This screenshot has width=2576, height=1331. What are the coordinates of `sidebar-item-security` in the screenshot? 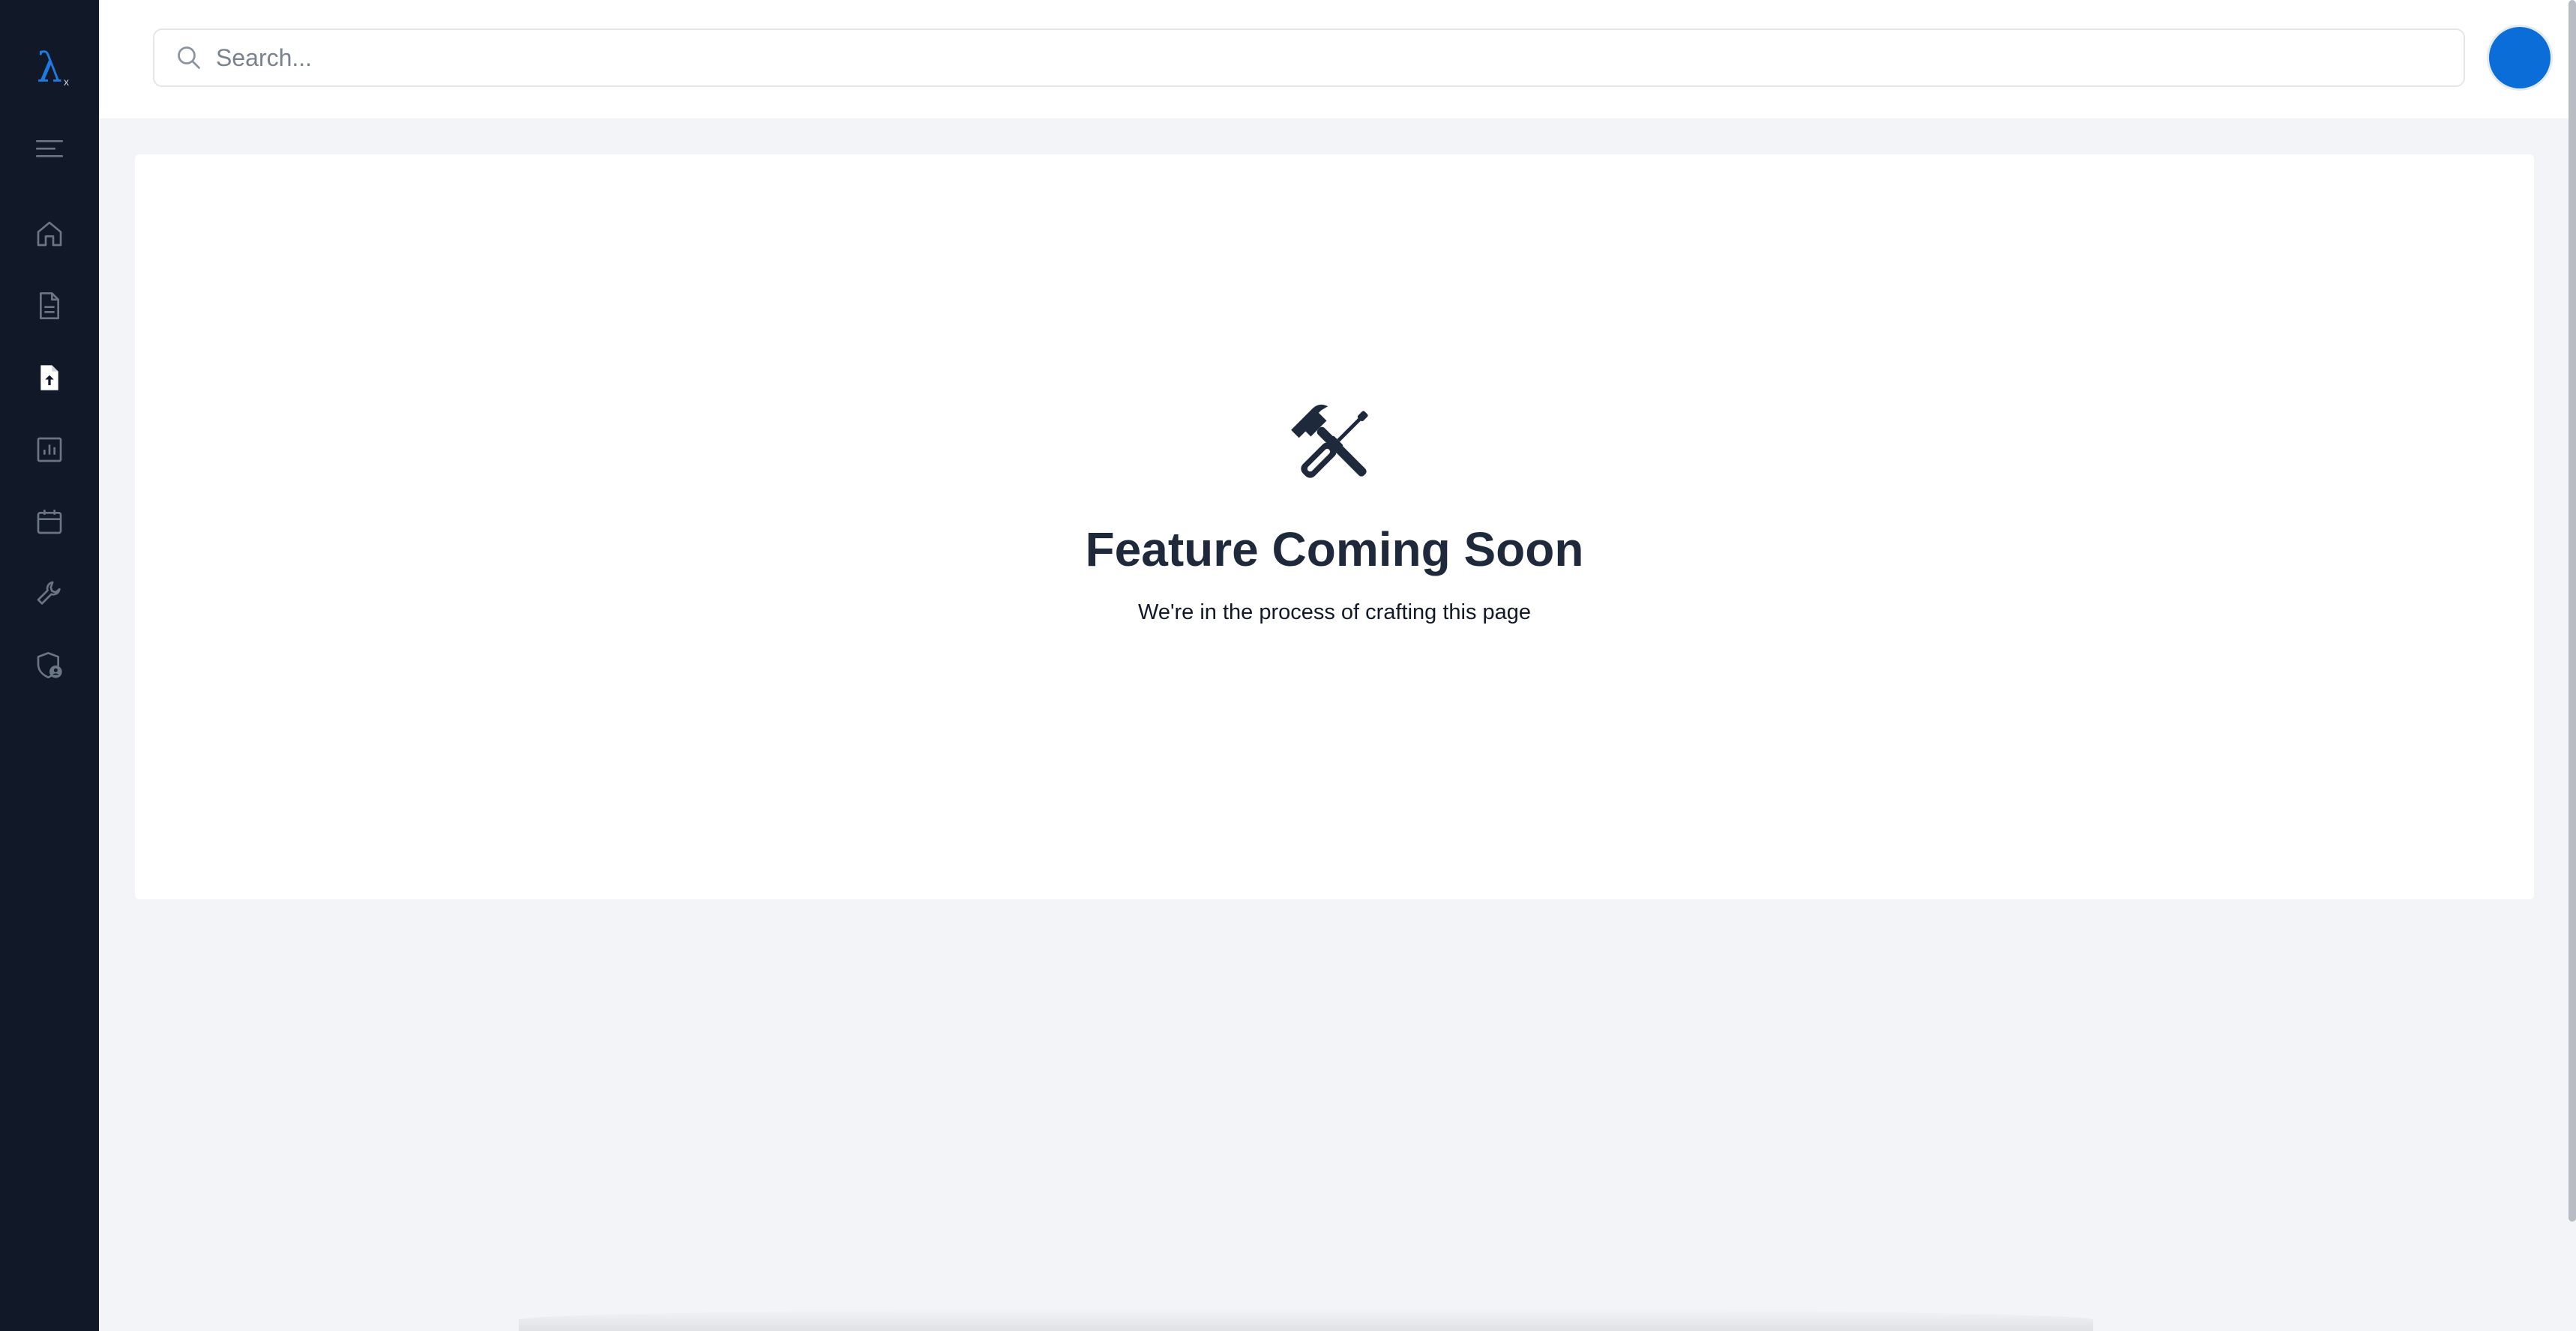 It's located at (50, 665).